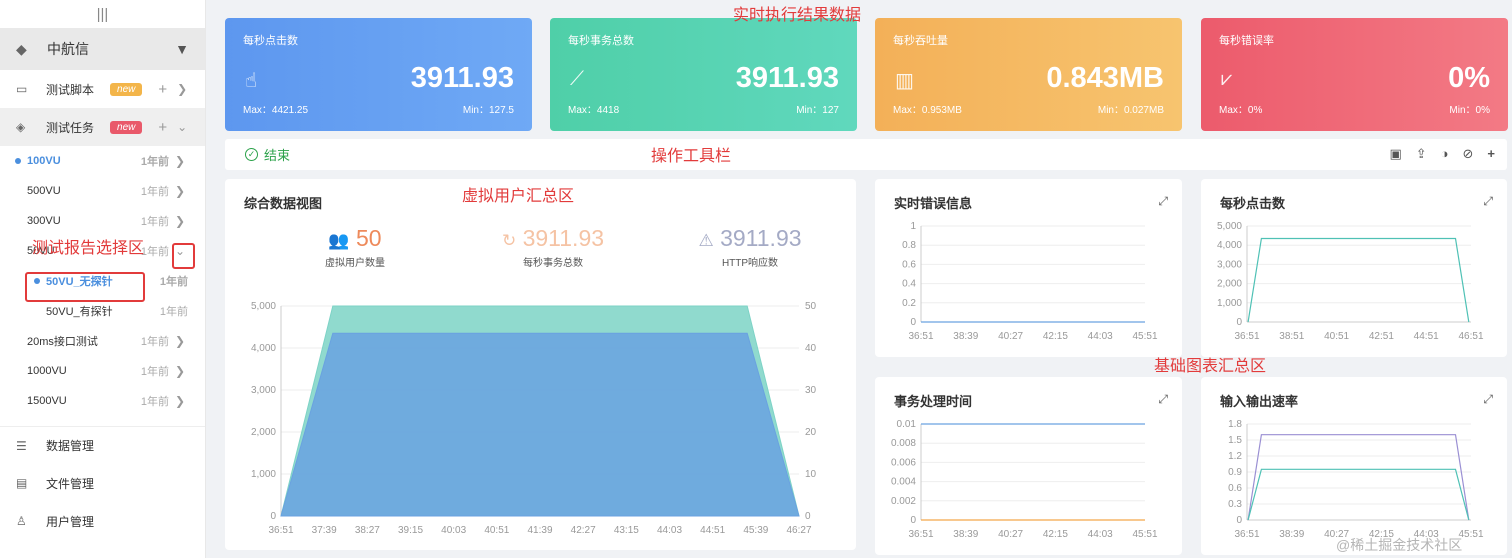 The width and height of the screenshot is (1512, 558). Describe the element at coordinates (811, 390) in the screenshot. I see `y-tick-label-right: 30` at that location.